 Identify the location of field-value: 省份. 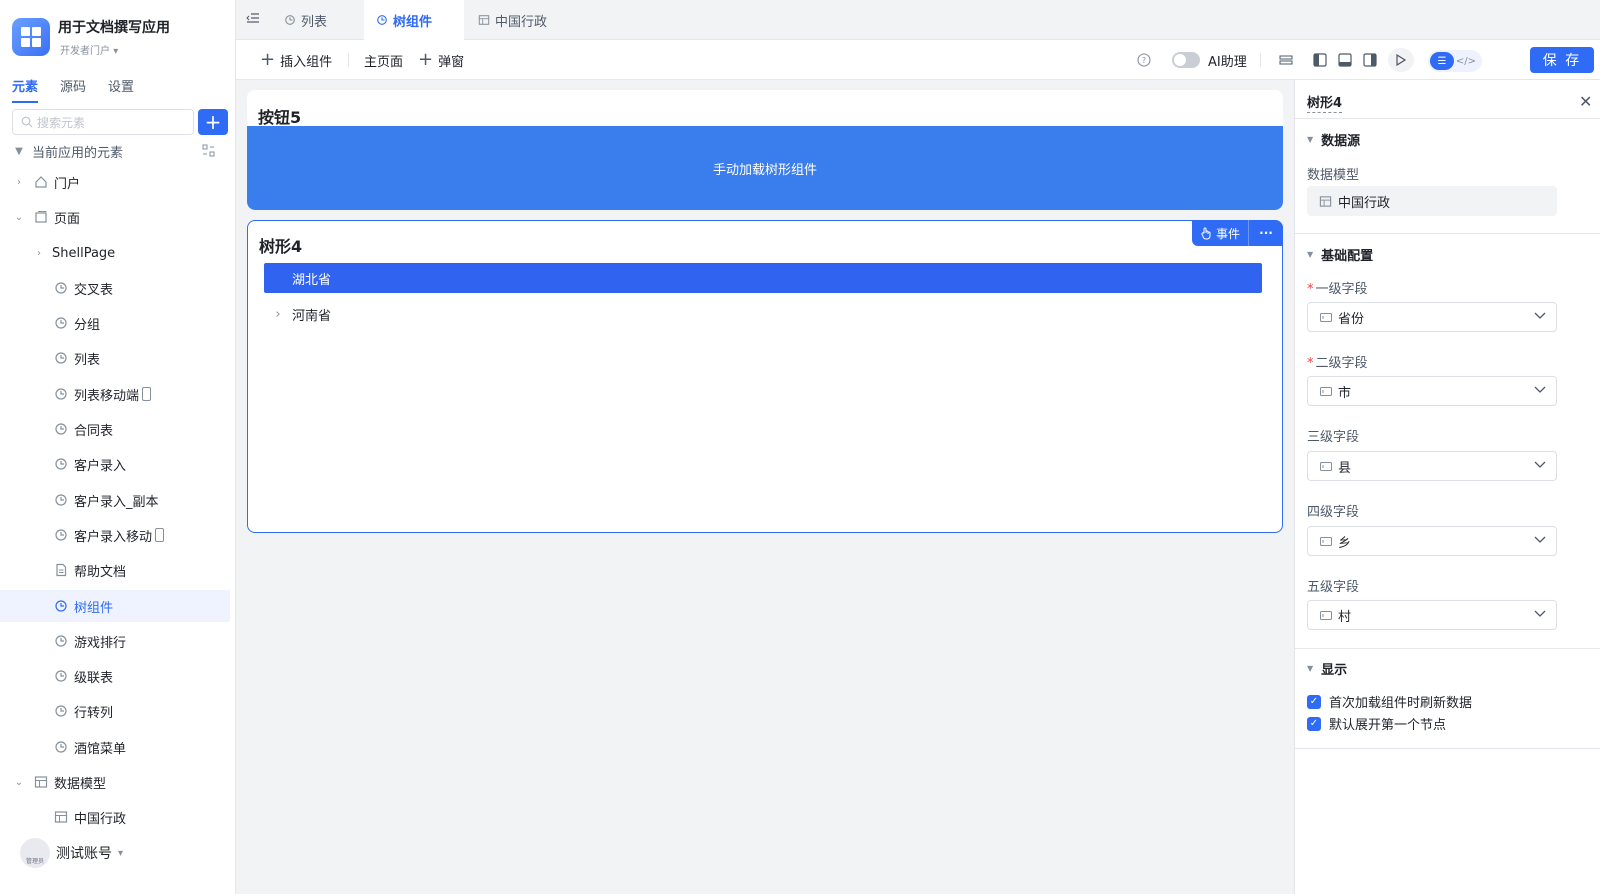
(1351, 319).